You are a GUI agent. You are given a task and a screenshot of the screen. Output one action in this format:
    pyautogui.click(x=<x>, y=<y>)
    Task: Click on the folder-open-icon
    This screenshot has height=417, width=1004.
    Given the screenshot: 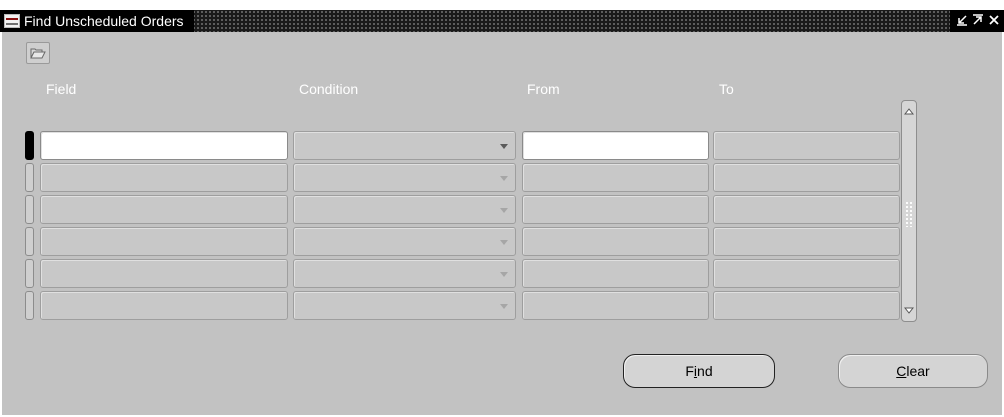 What is the action you would take?
    pyautogui.click(x=38, y=53)
    